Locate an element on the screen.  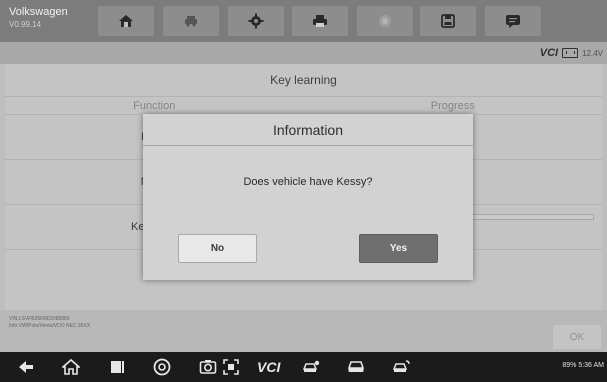
chat-icon is located at coordinates (513, 21).